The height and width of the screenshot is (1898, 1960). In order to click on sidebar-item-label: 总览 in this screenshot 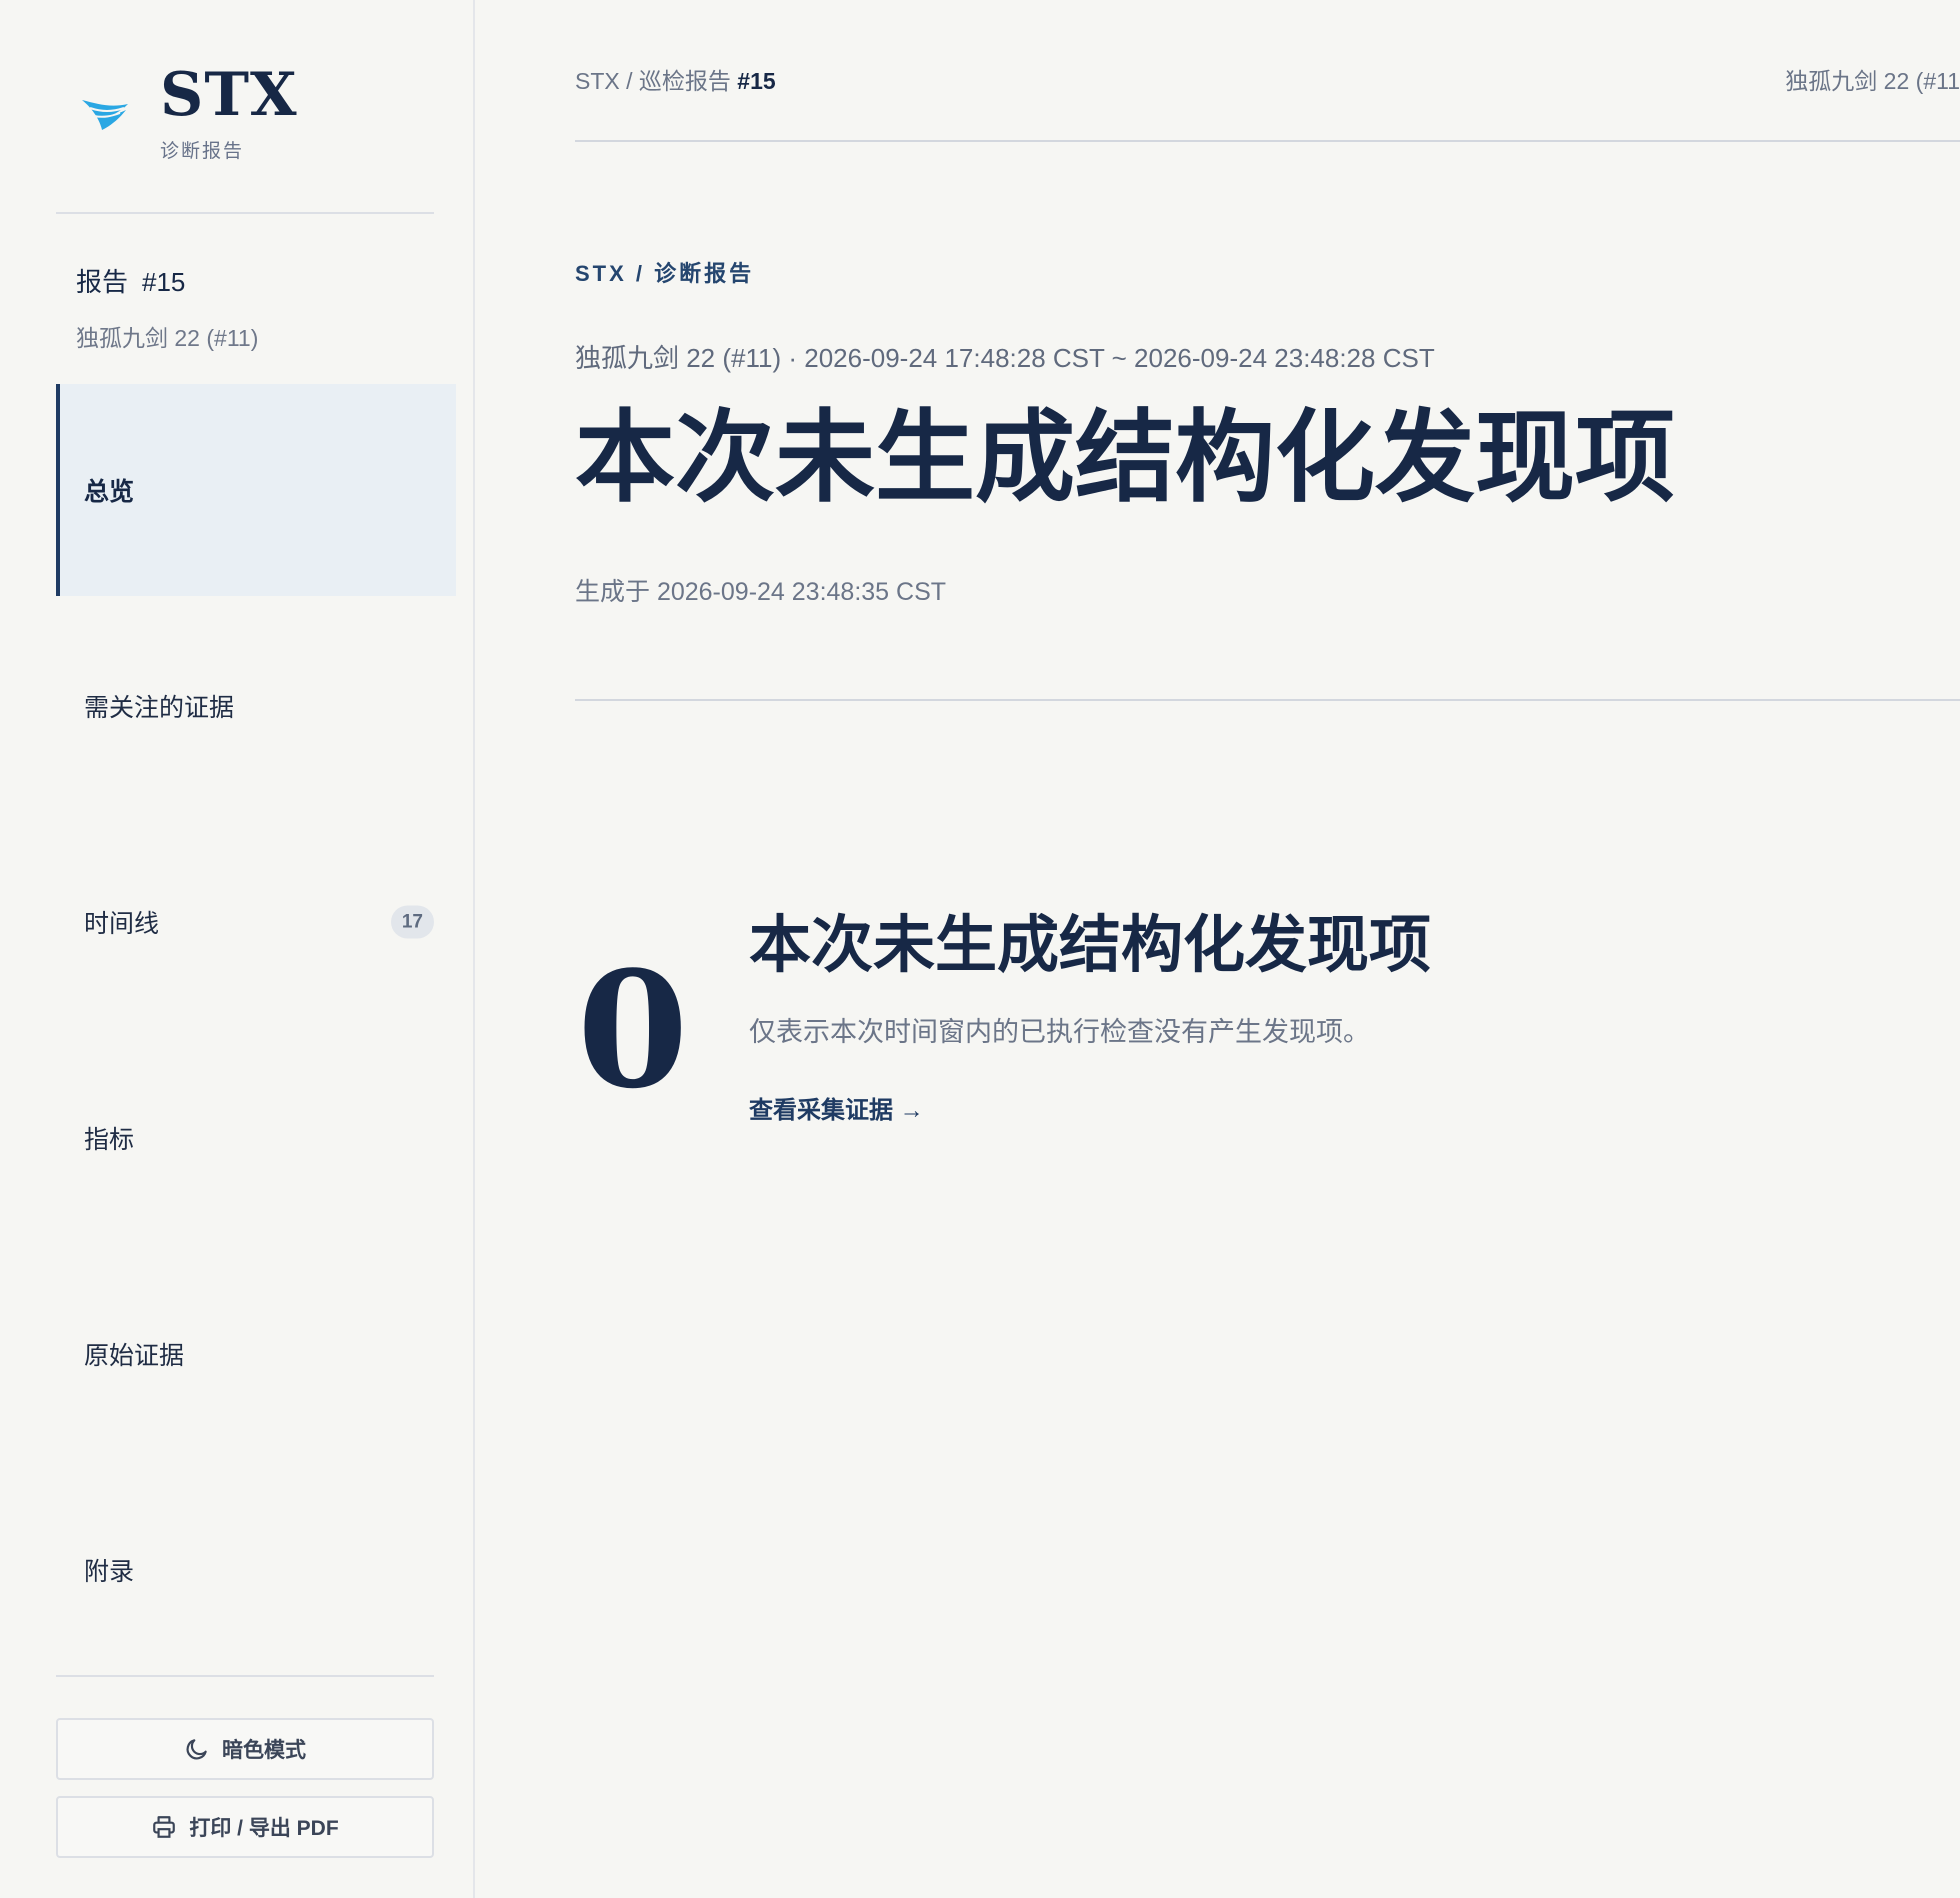, I will do `click(109, 492)`.